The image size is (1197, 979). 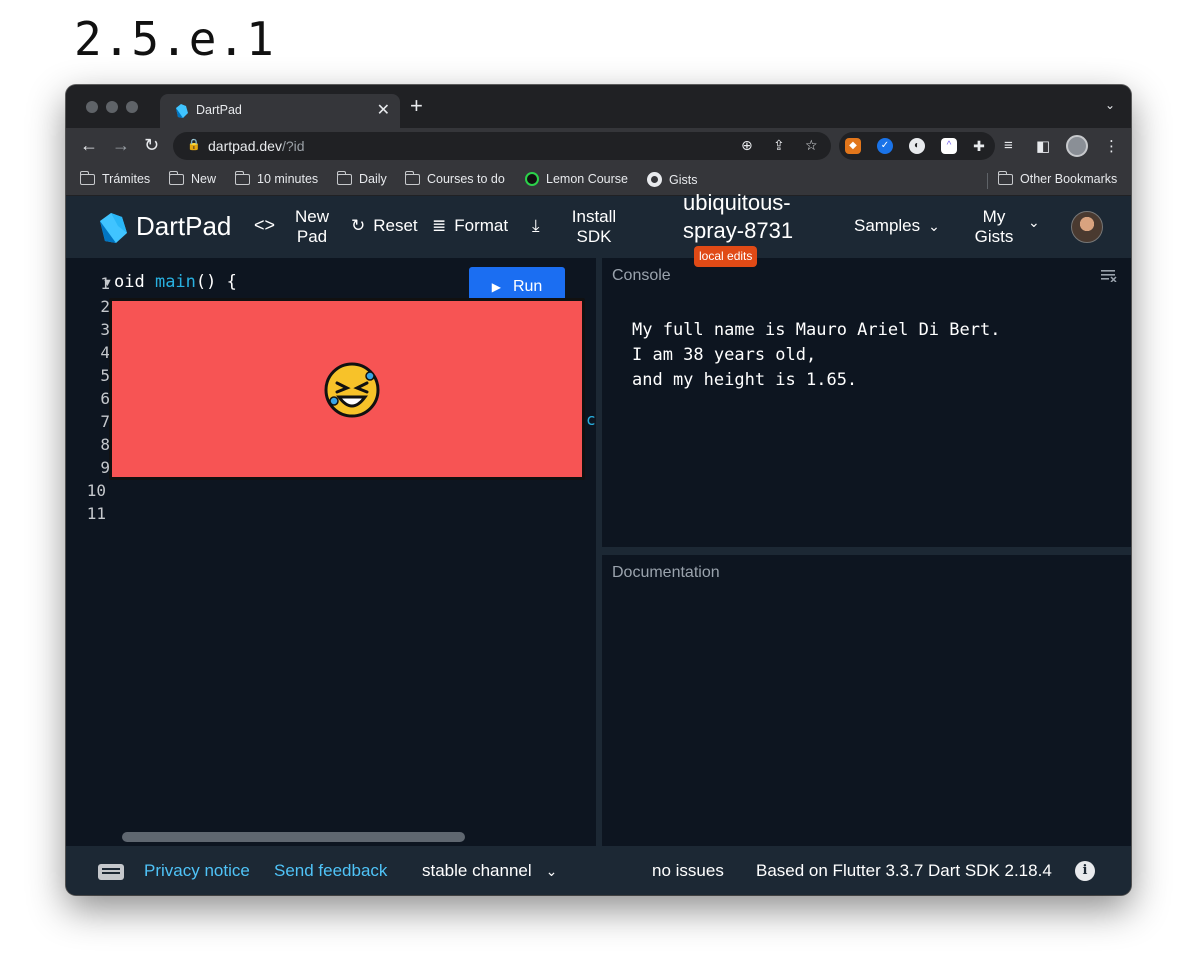 I want to click on keyboard-icon, so click(x=111, y=872).